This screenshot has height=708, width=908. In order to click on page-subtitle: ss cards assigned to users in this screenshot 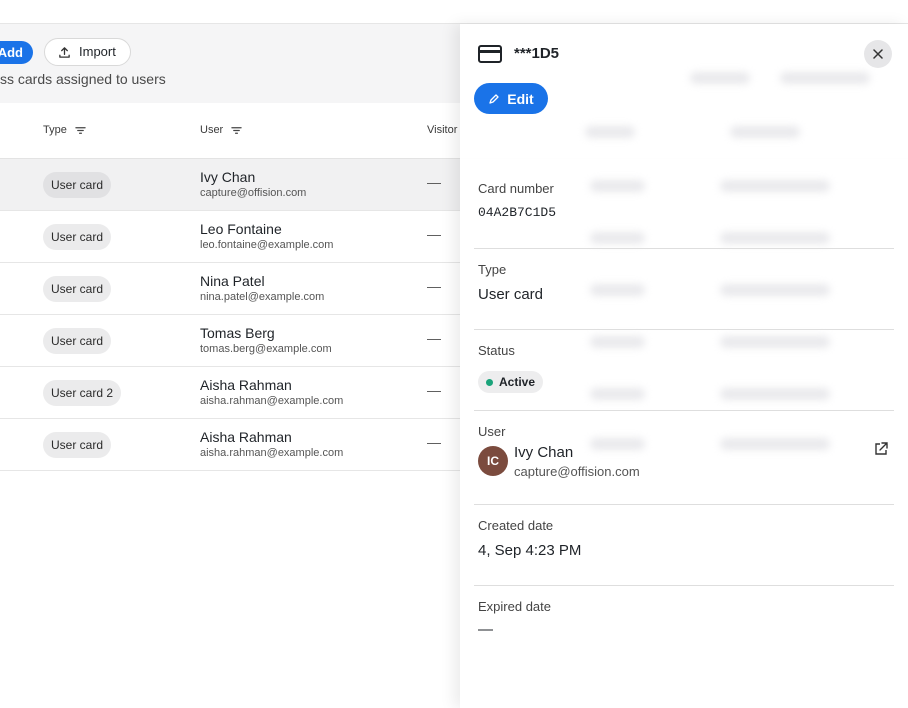, I will do `click(83, 79)`.